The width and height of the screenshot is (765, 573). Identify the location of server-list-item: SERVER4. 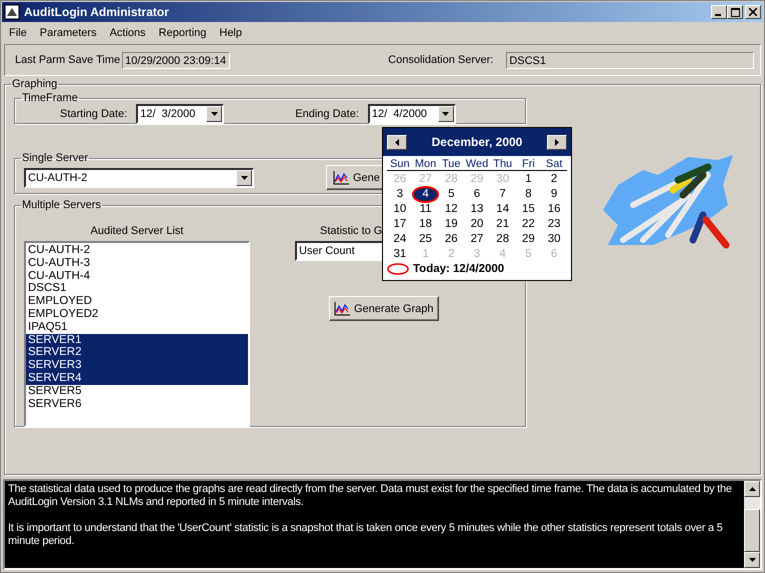
(137, 378).